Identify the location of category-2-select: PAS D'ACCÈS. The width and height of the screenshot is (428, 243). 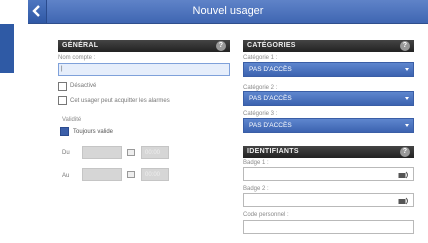
(328, 98).